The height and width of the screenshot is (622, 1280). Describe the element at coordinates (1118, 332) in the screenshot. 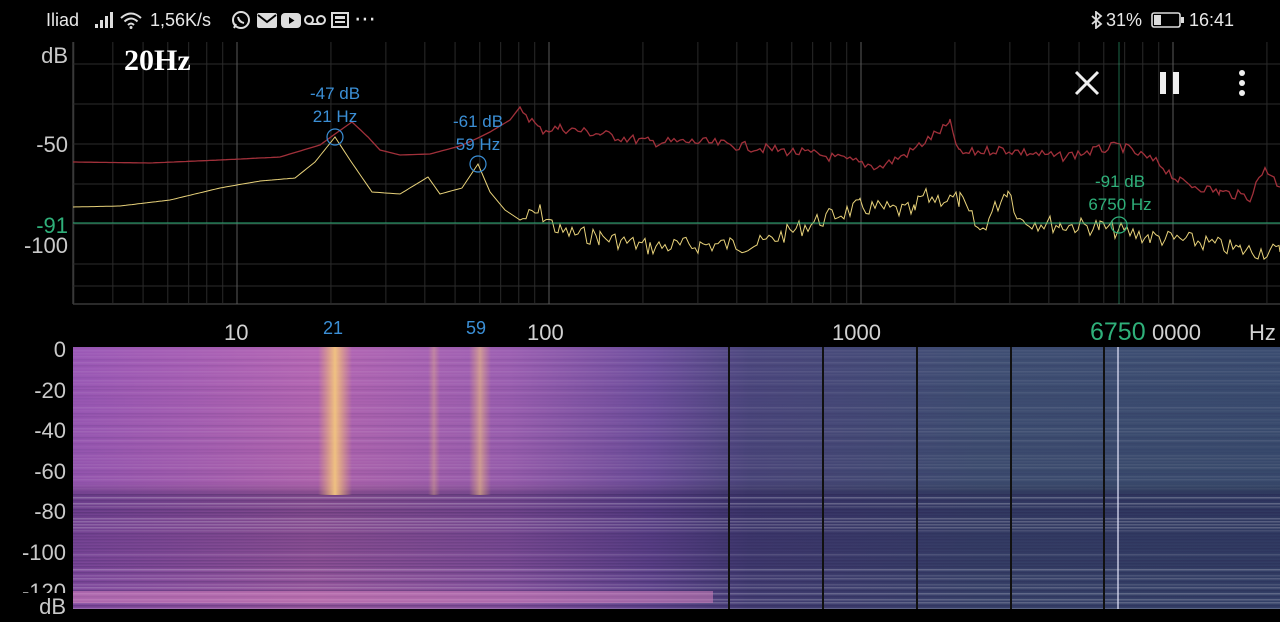

I see `x-cursor-label: 6750` at that location.